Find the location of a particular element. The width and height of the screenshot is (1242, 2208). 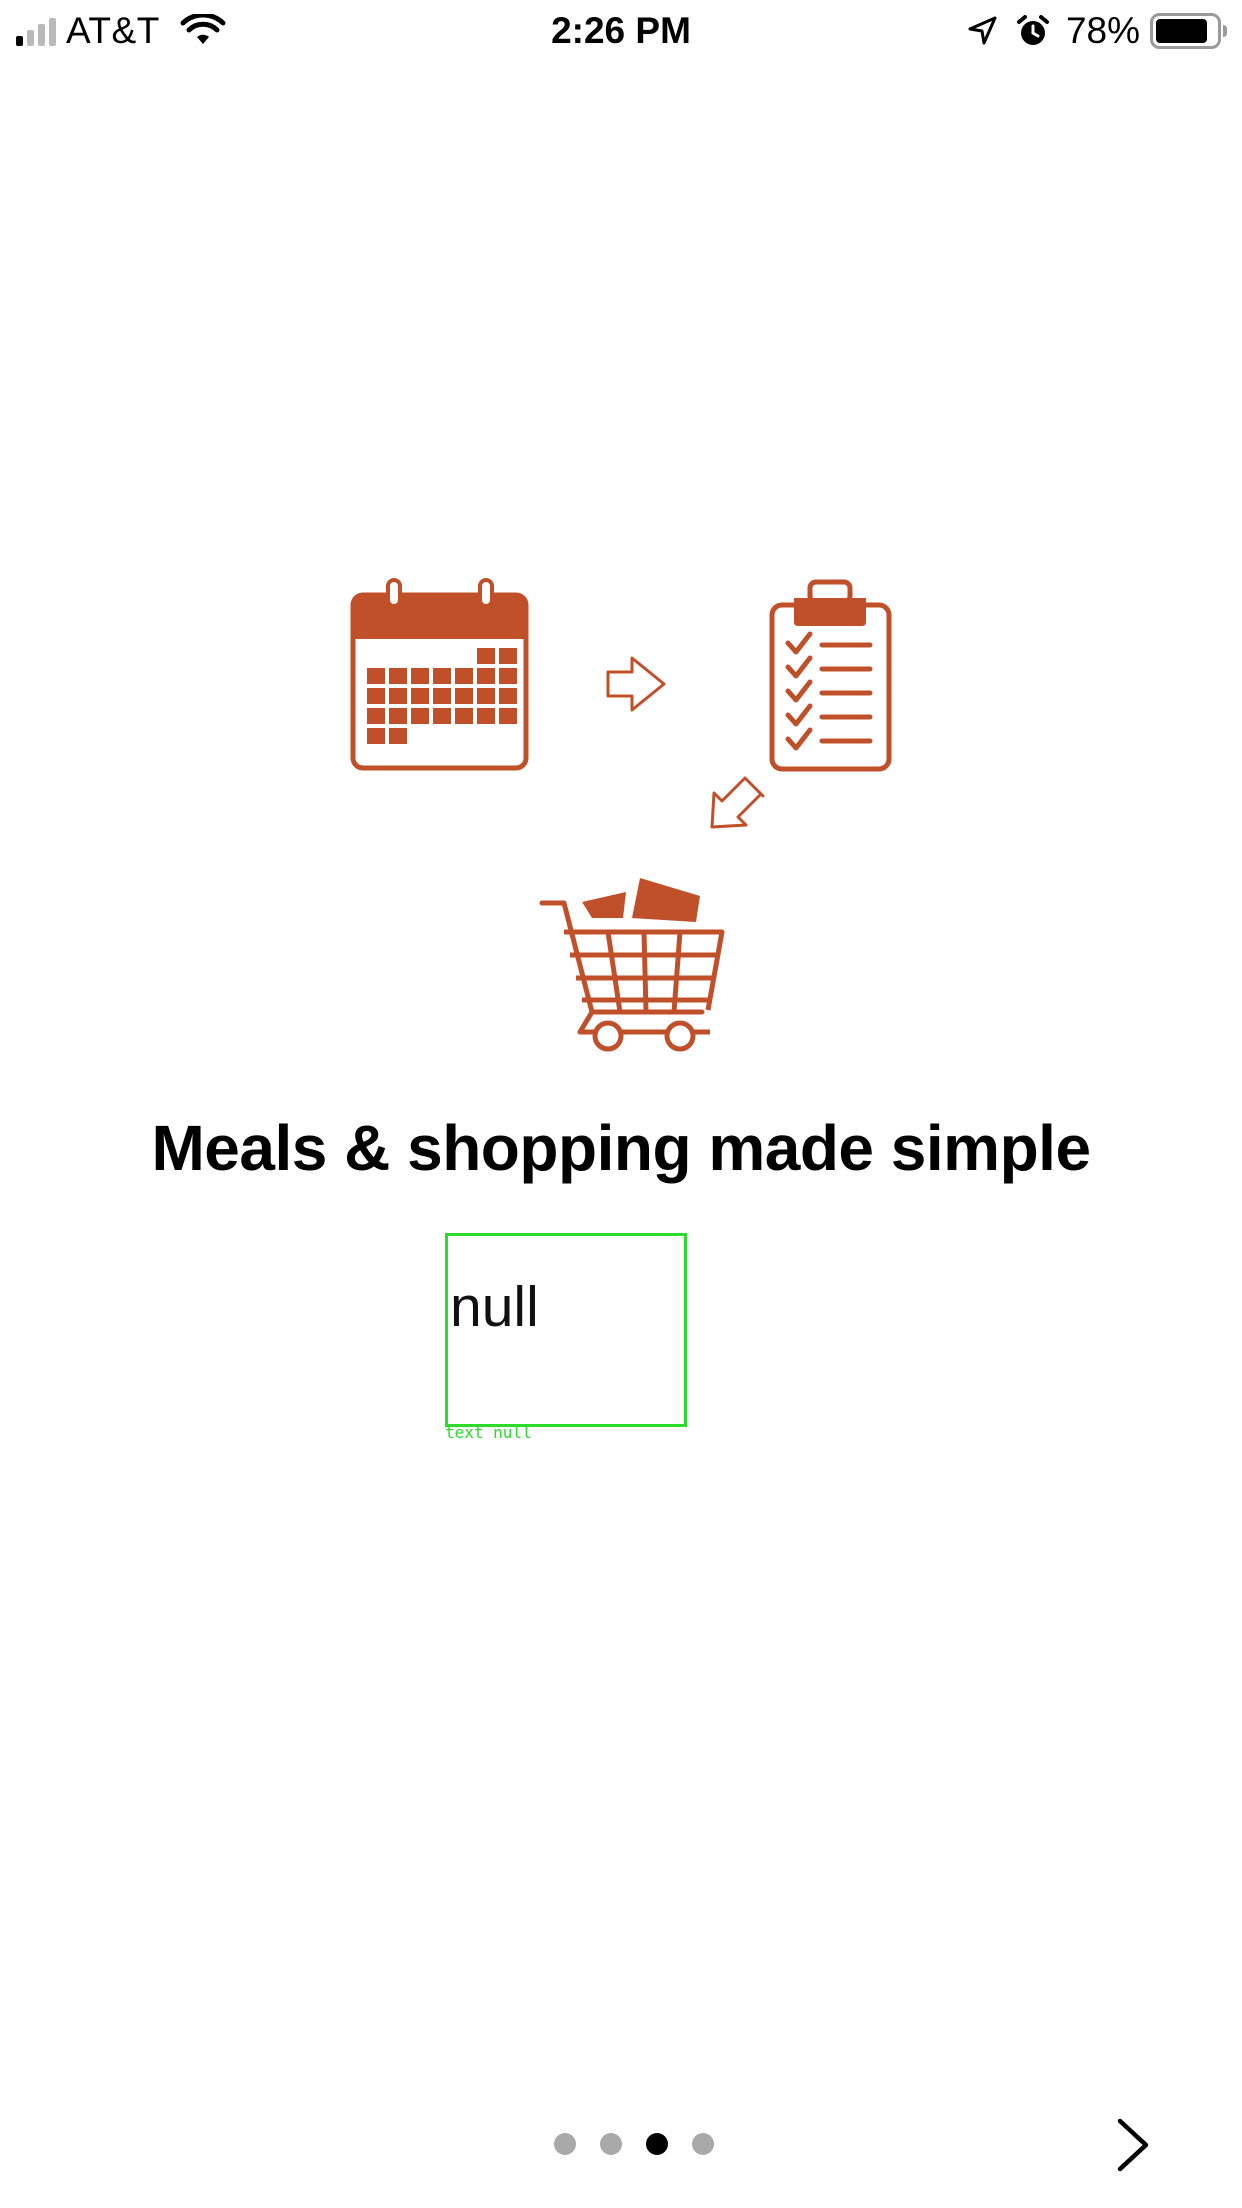

arrow-right-icon is located at coordinates (636, 684).